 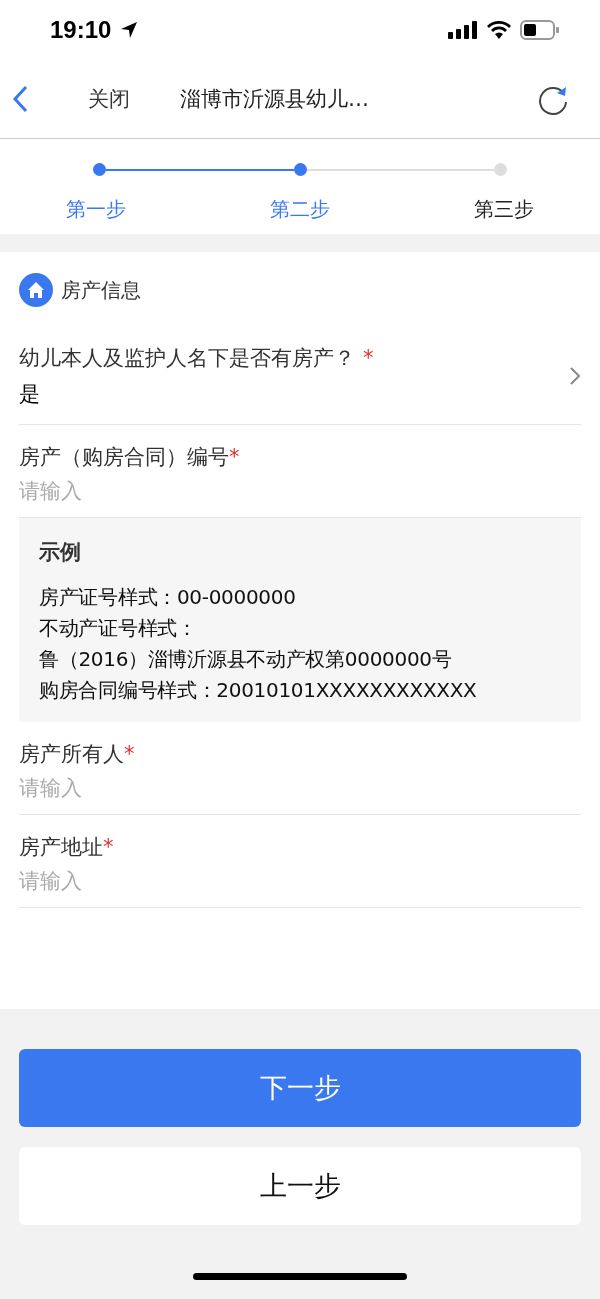 I want to click on back-icon, so click(x=20, y=99).